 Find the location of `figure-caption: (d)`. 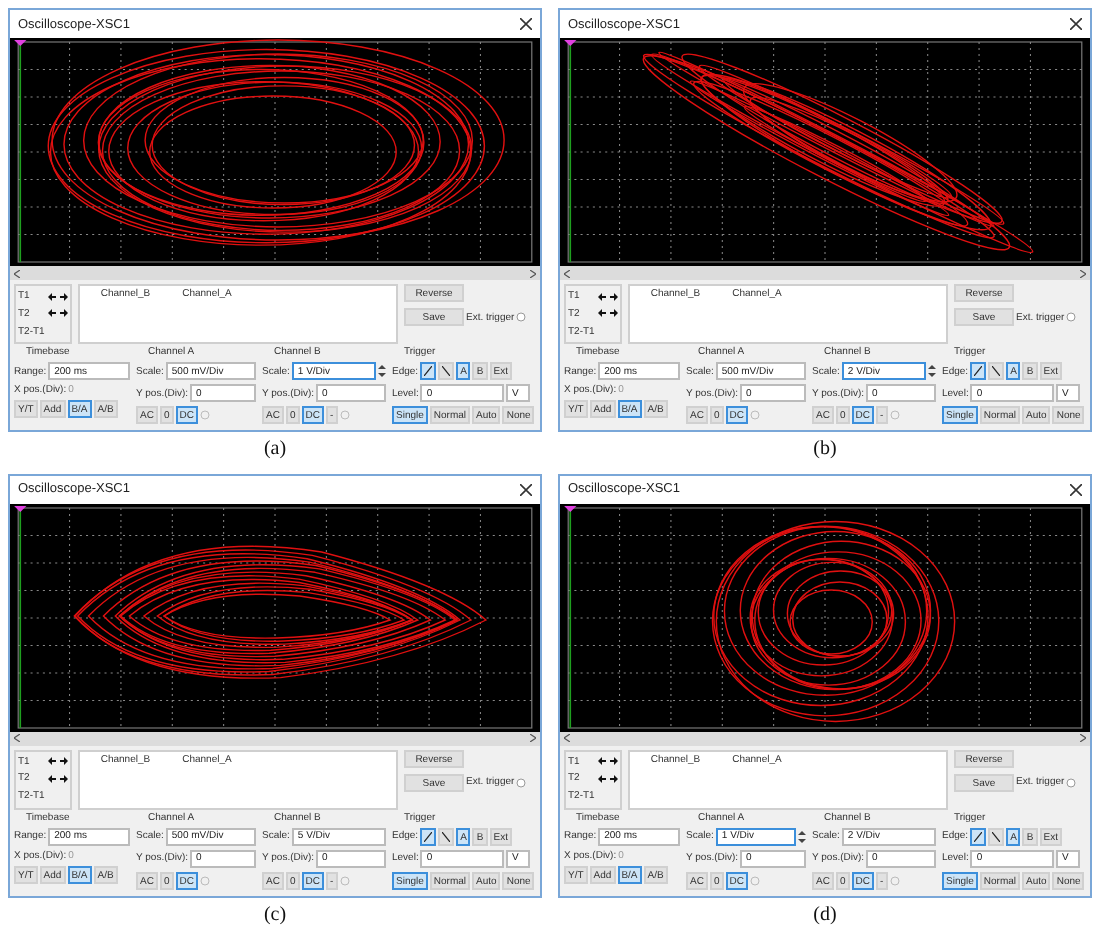

figure-caption: (d) is located at coordinates (825, 914).